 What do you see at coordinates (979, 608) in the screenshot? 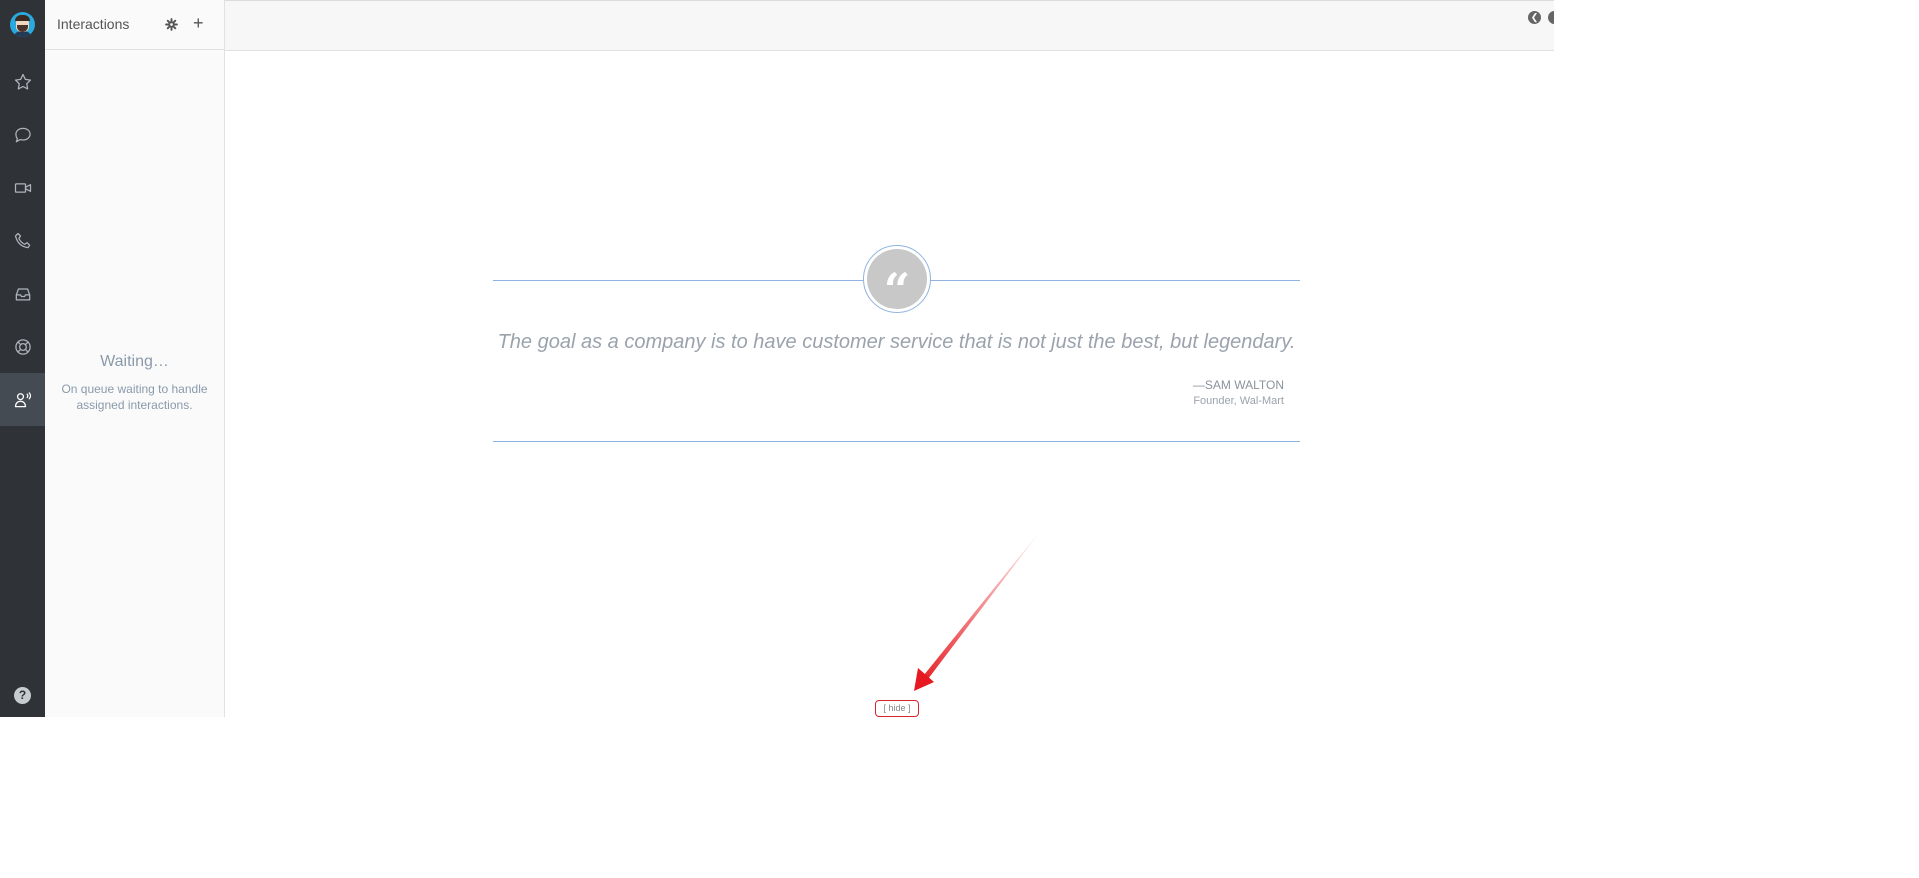
I see `annotation-arrow` at bounding box center [979, 608].